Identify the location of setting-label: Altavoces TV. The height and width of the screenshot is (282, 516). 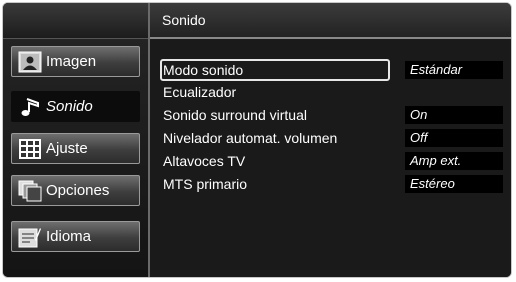
(204, 161).